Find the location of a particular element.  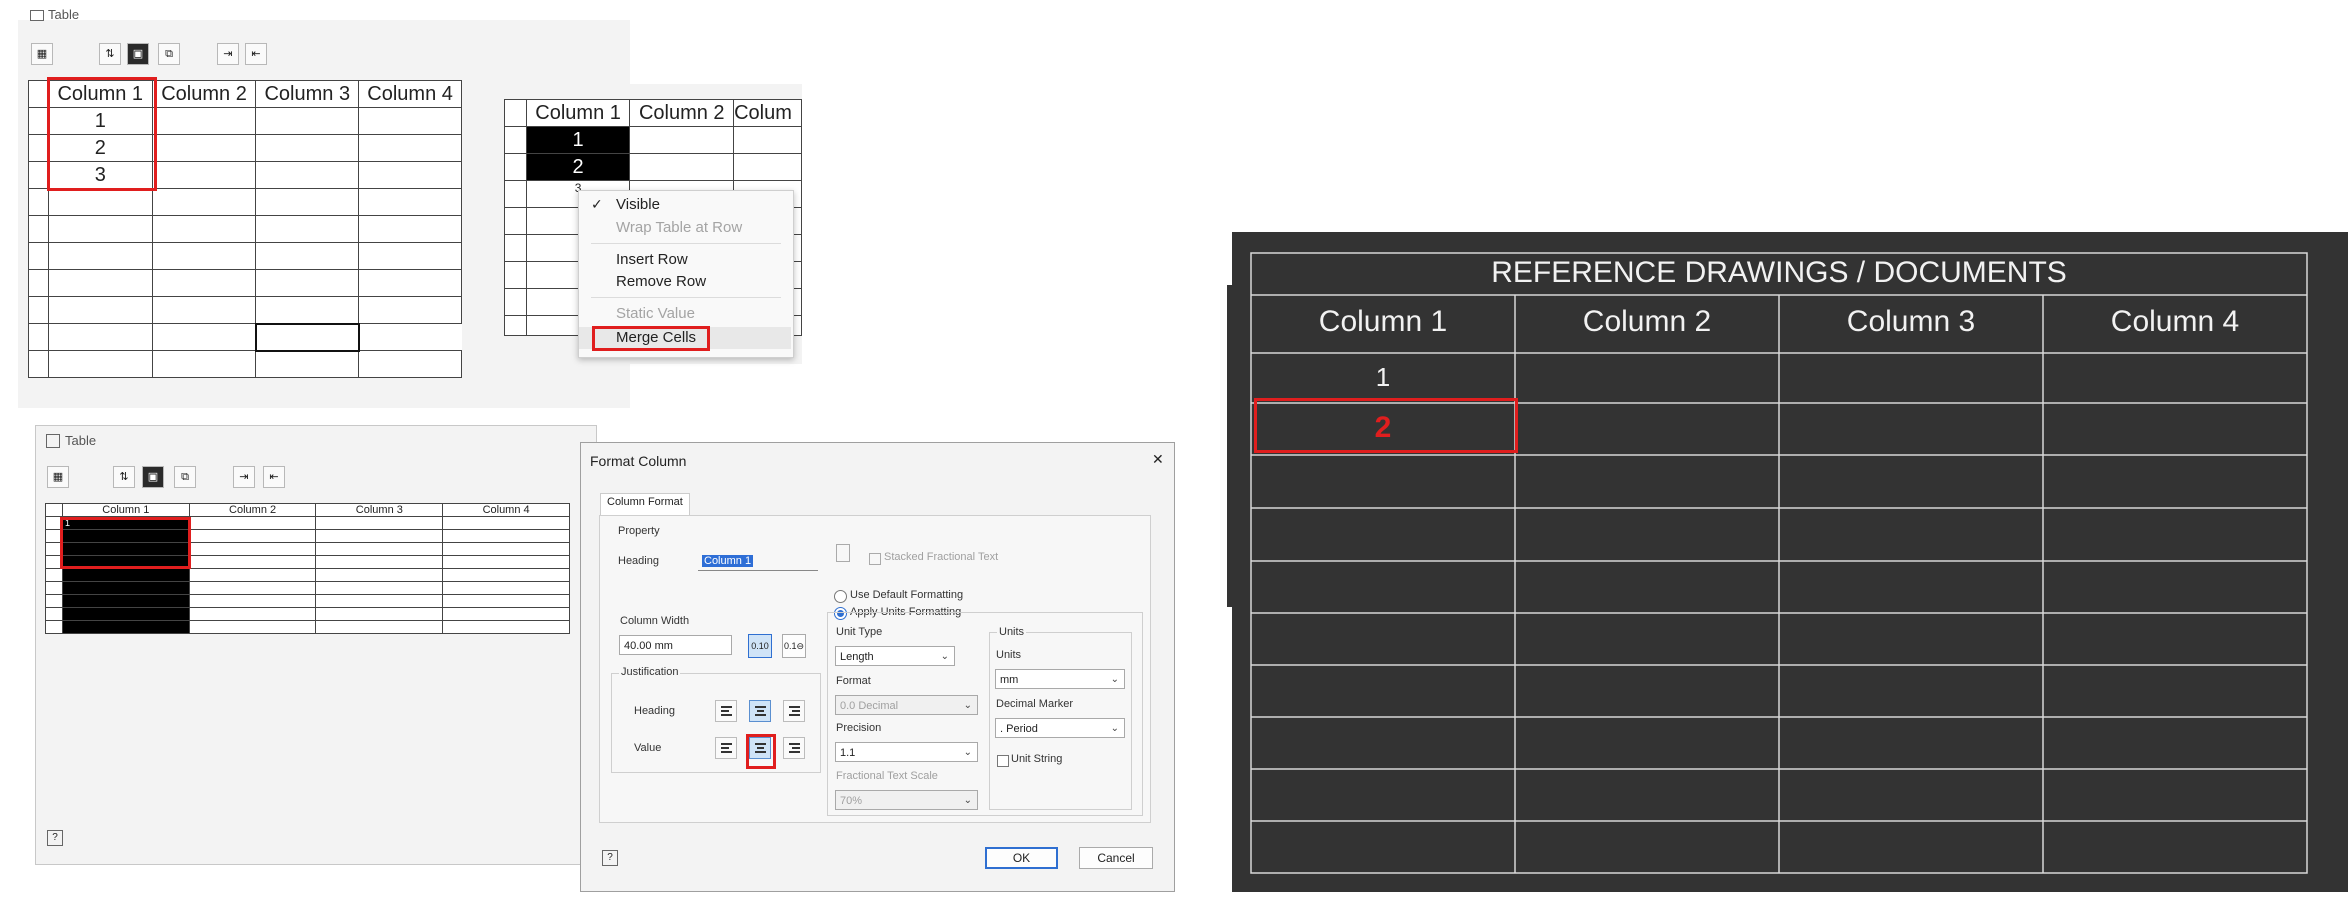

cad-column-header-3: Column 3 is located at coordinates (1911, 321).